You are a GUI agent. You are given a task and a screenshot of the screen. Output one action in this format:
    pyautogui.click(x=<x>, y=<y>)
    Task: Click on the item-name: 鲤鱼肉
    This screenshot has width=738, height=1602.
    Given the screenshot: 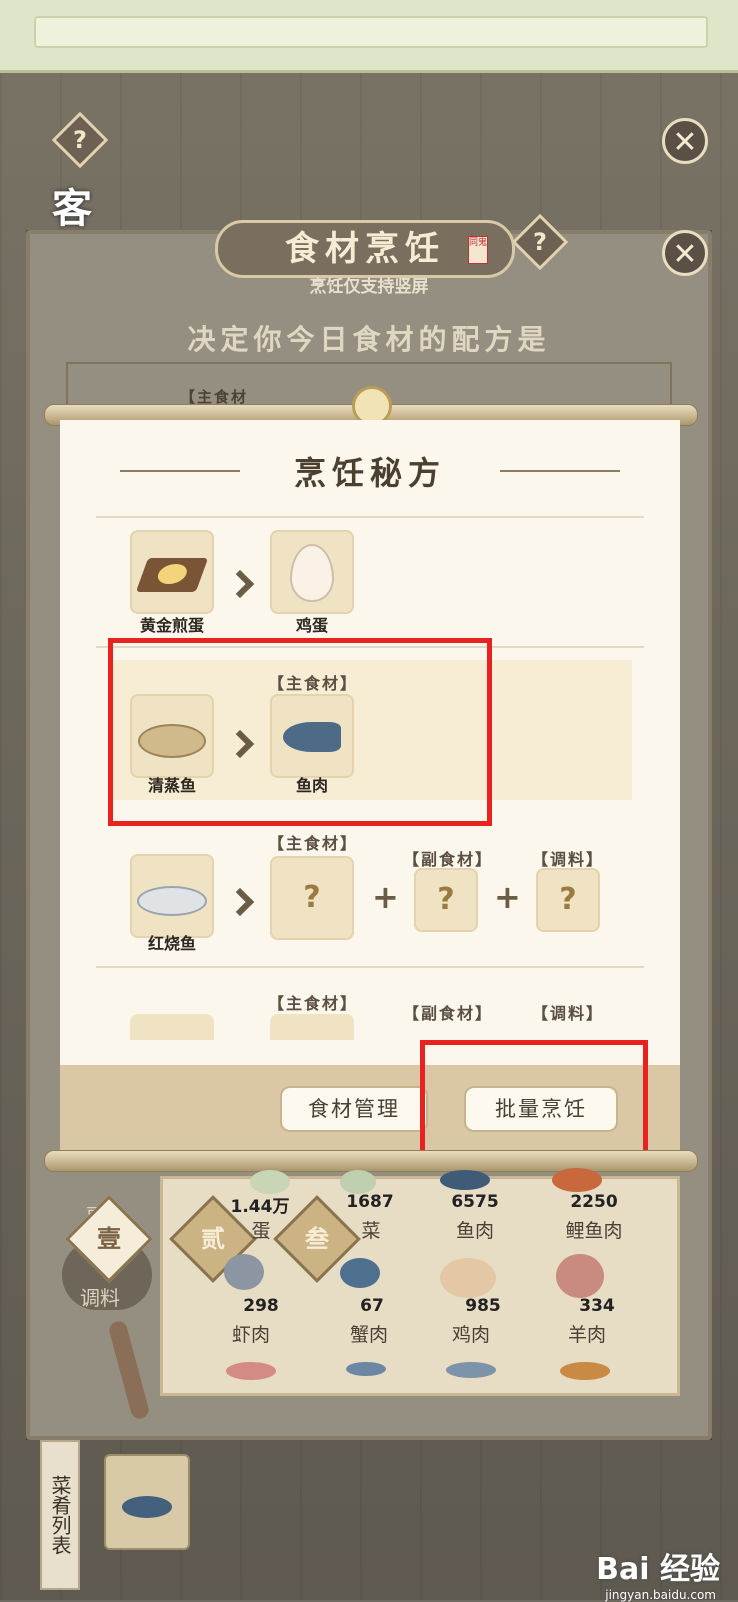 What is the action you would take?
    pyautogui.click(x=594, y=1231)
    